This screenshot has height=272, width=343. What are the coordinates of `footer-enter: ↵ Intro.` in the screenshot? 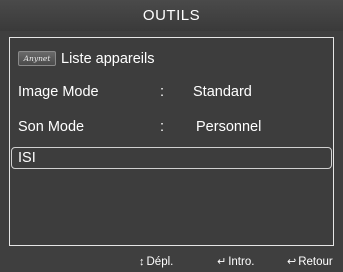 It's located at (235, 262).